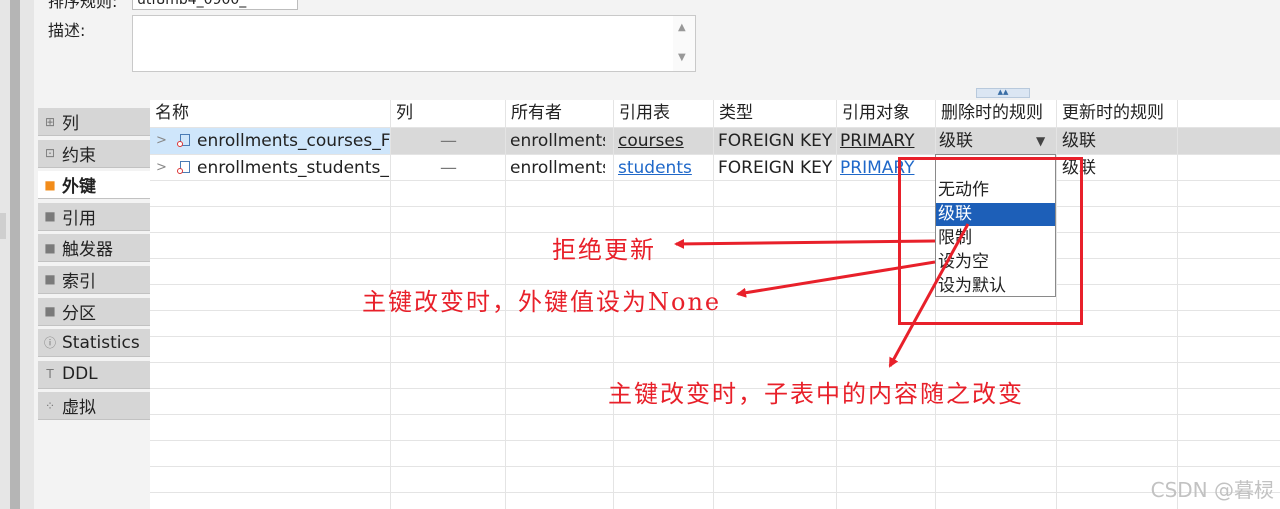 The height and width of the screenshot is (509, 1280). What do you see at coordinates (805, 243) in the screenshot?
I see `arrow-restrict` at bounding box center [805, 243].